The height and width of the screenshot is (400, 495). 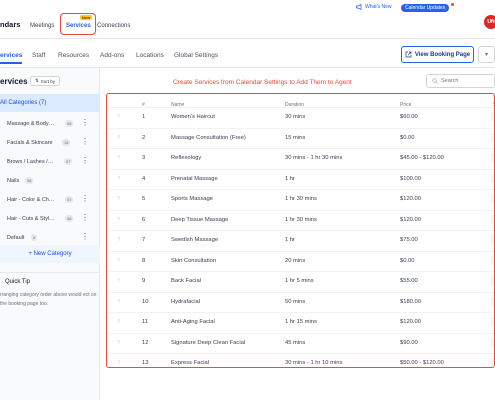 I want to click on top-divider, so click(x=247, y=38).